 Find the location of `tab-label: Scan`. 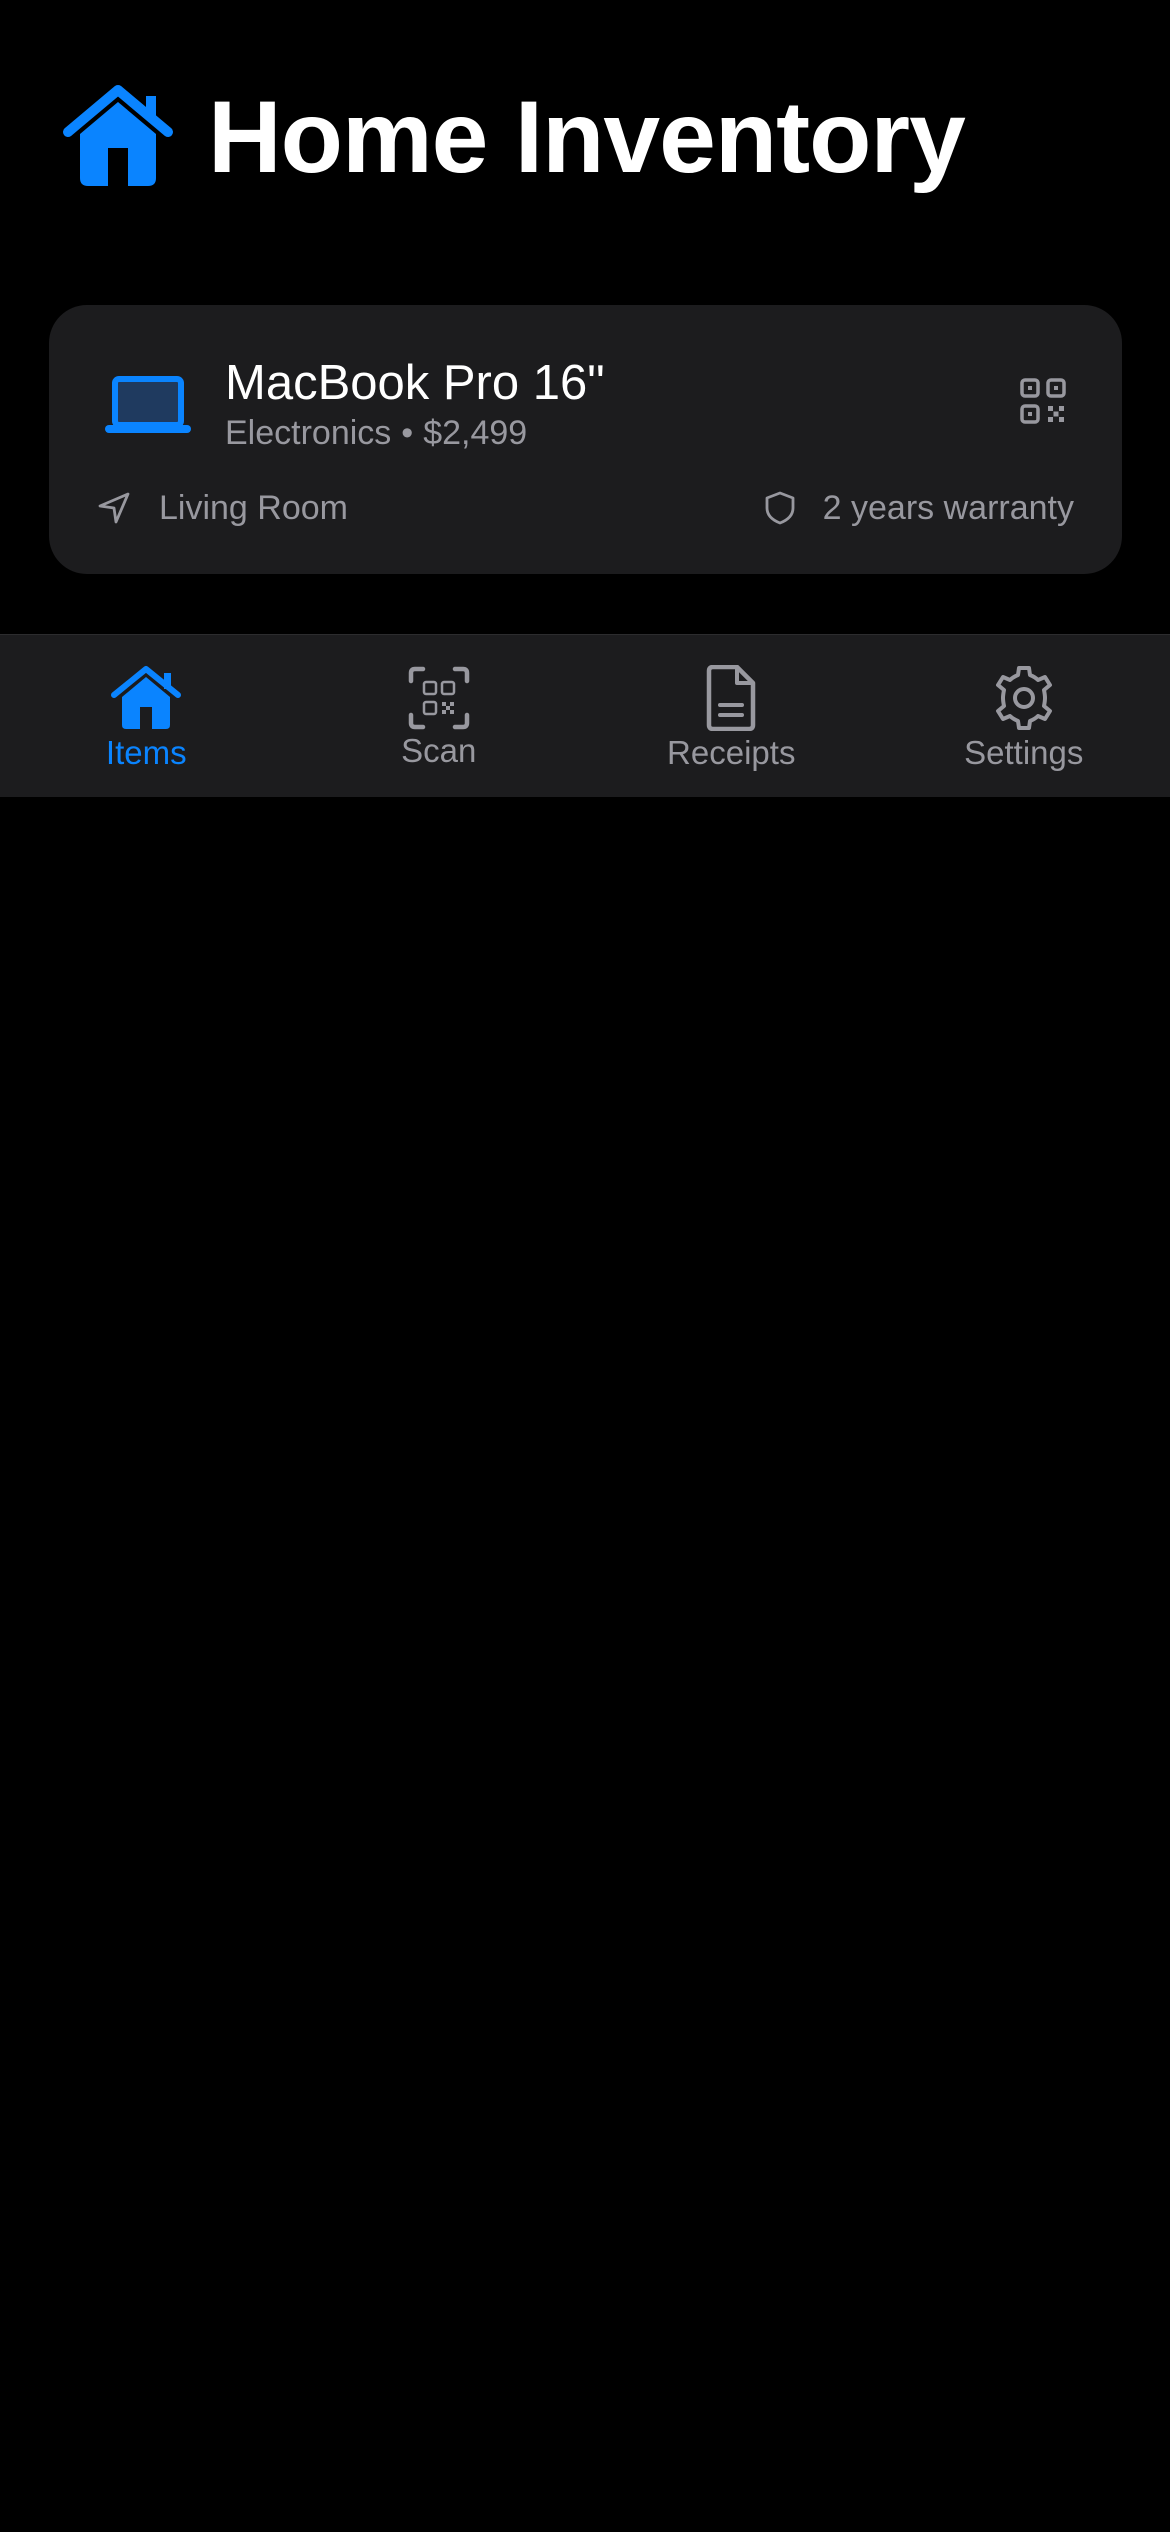

tab-label: Scan is located at coordinates (439, 750).